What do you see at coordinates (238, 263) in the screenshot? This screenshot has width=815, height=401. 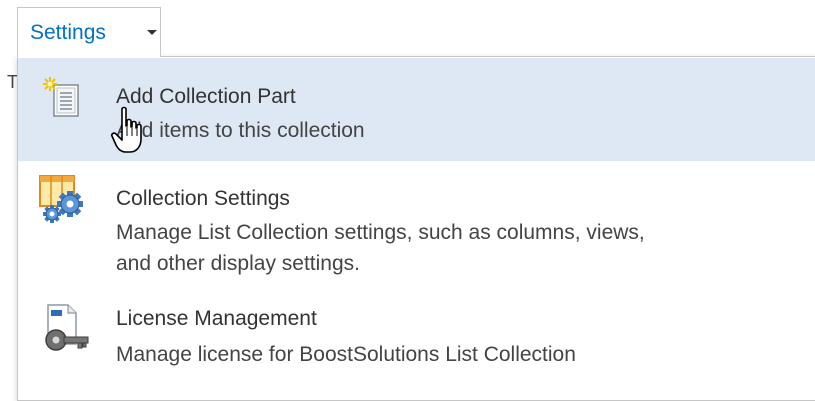 I see `menu-item-description-line-2: and other display settings.` at bounding box center [238, 263].